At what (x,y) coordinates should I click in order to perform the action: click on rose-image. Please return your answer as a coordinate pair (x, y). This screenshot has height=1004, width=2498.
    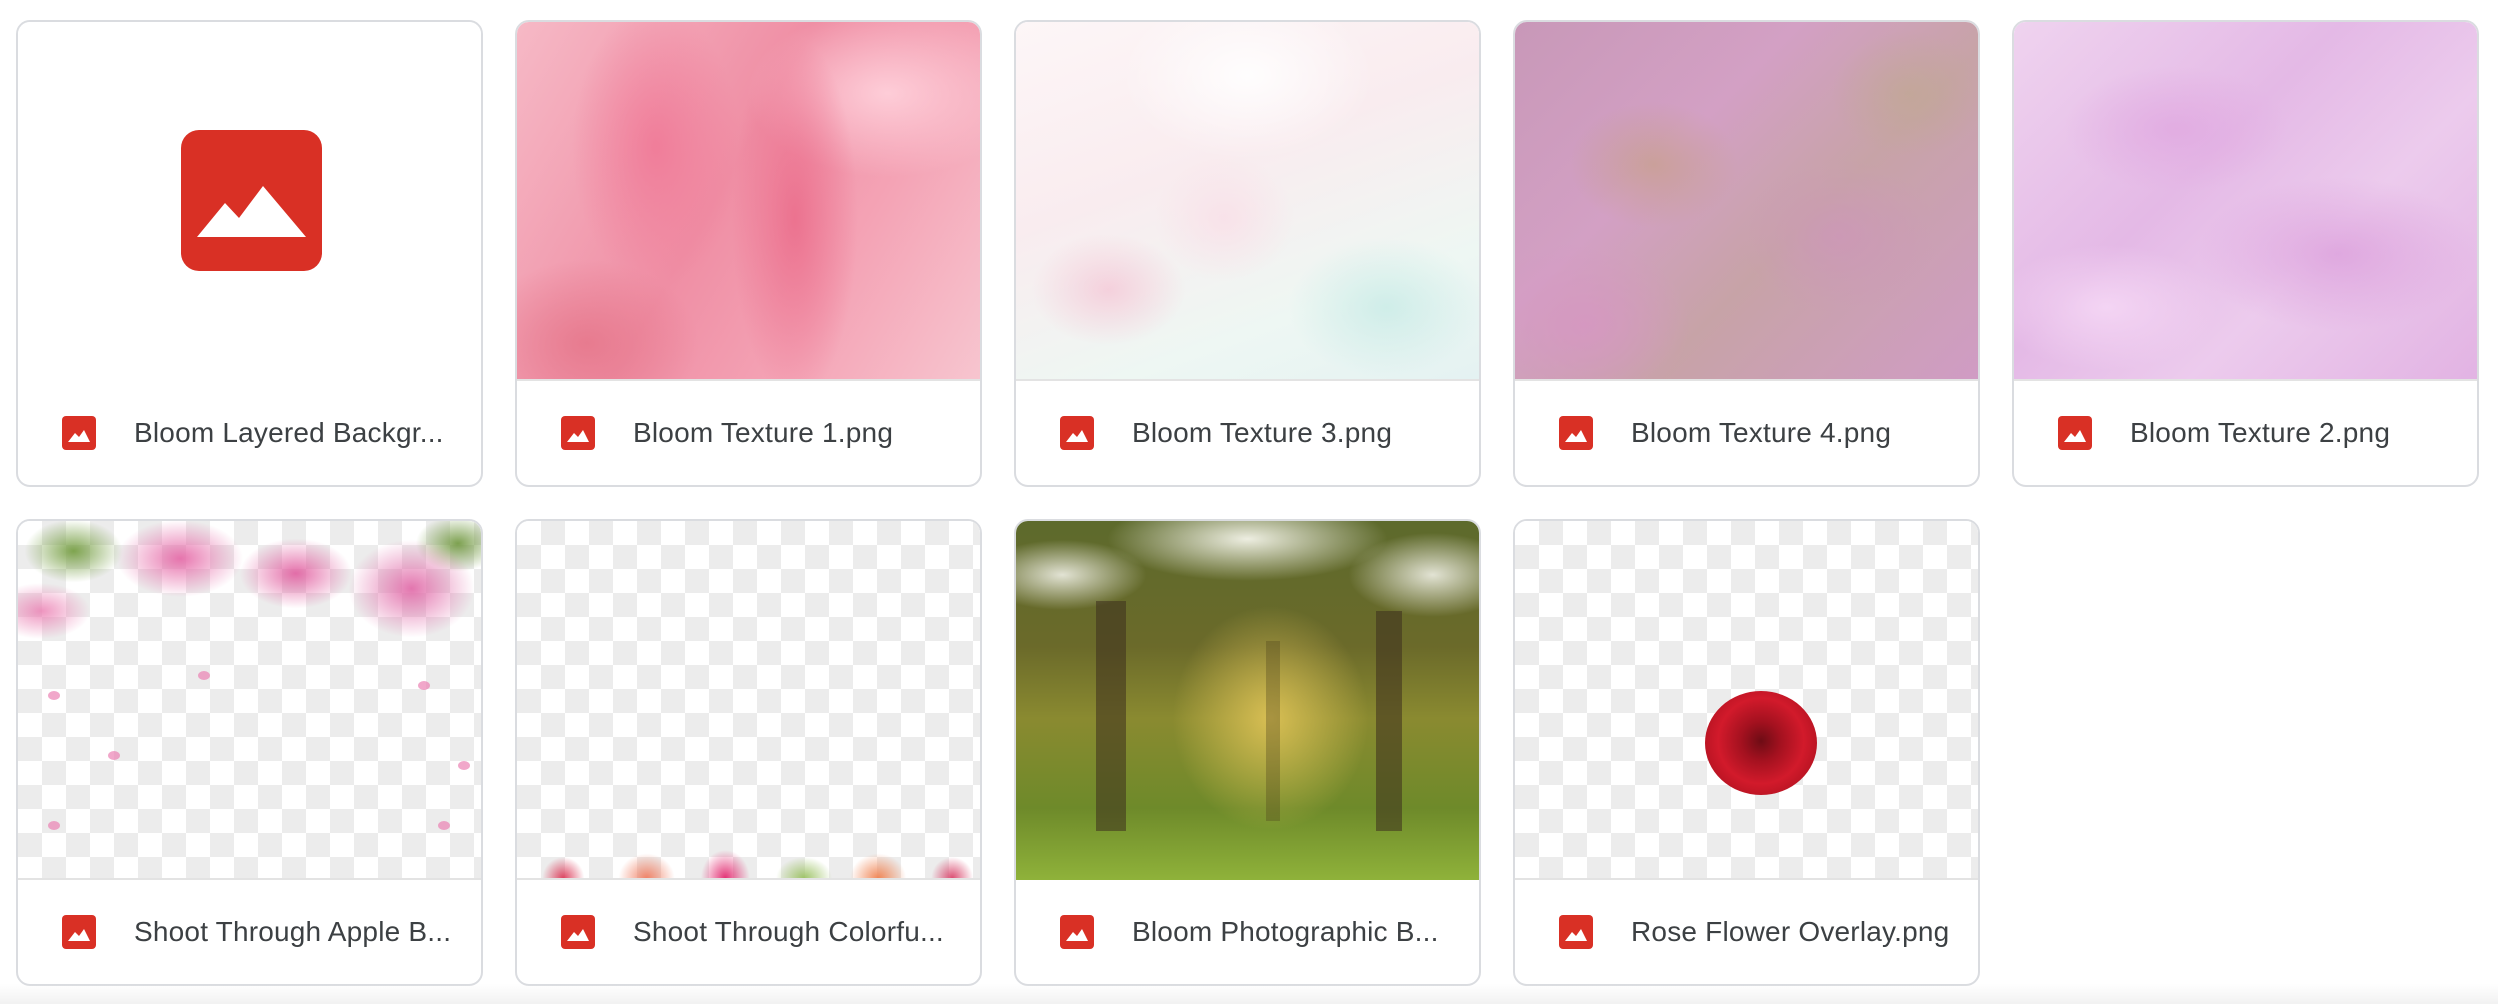
    Looking at the image, I should click on (1761, 743).